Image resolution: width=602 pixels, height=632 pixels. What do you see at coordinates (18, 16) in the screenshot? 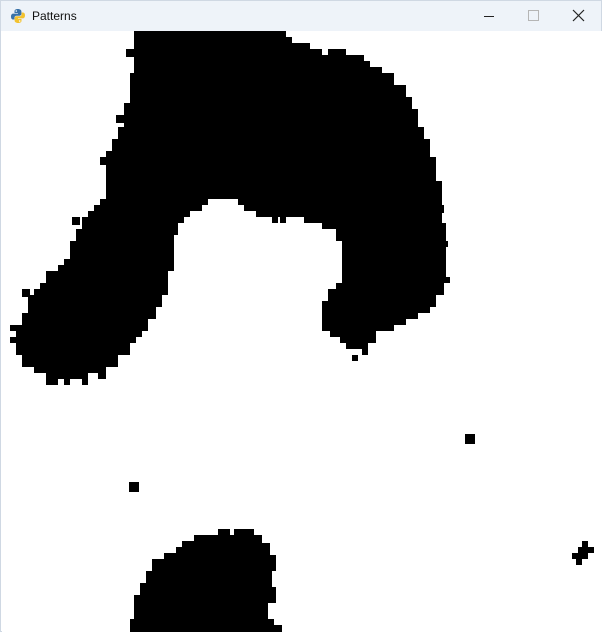
I see `python-snake-icon` at bounding box center [18, 16].